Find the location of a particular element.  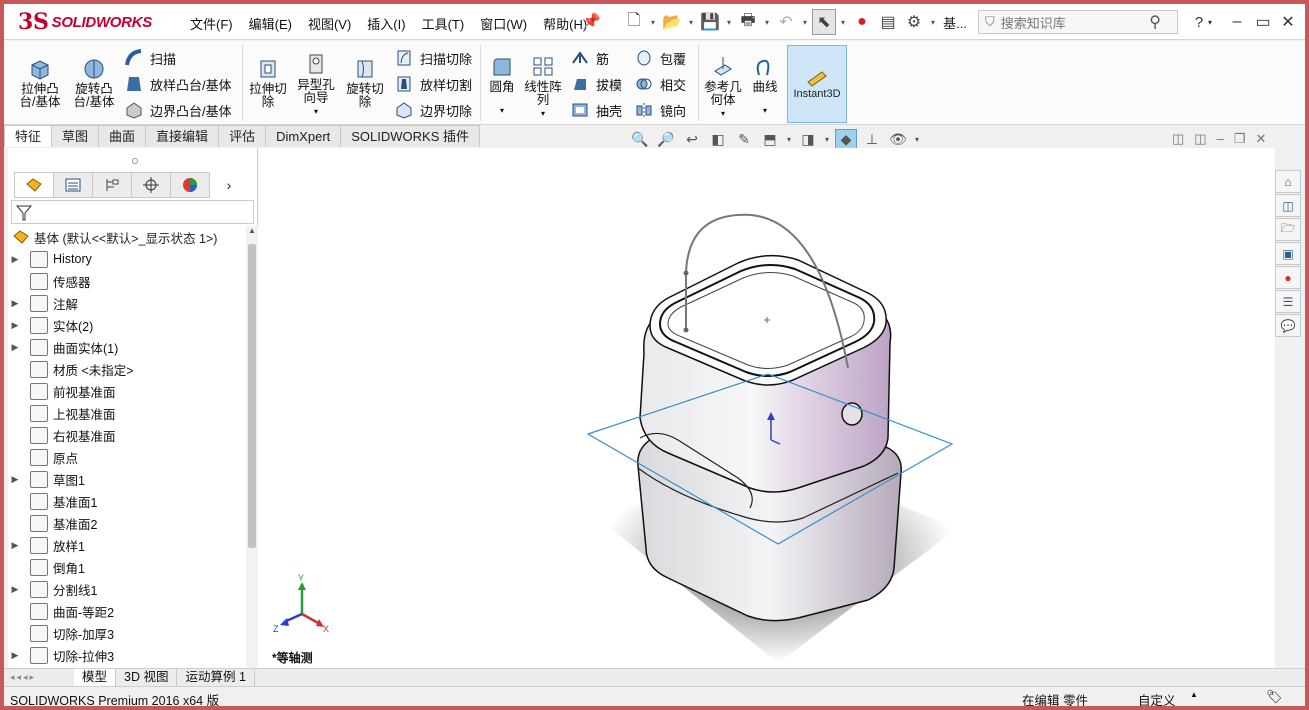

swept-cut-button: 扫描切除 is located at coordinates (433, 58).